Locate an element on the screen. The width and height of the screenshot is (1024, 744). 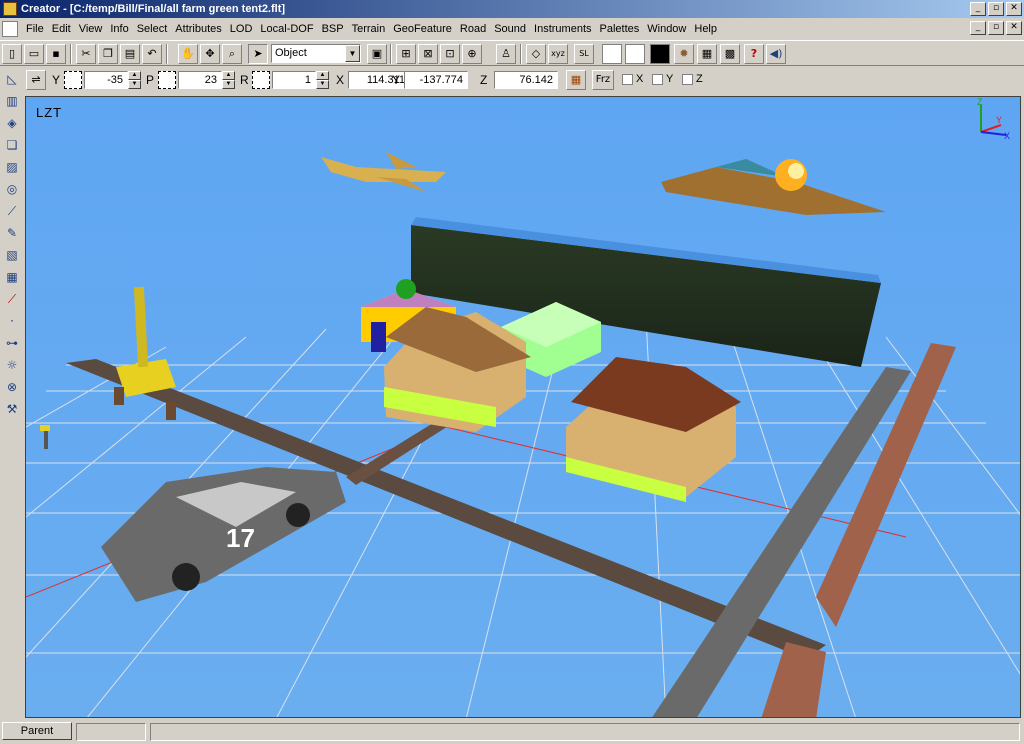
slice-icon: ⟋ is located at coordinates (12, 211).